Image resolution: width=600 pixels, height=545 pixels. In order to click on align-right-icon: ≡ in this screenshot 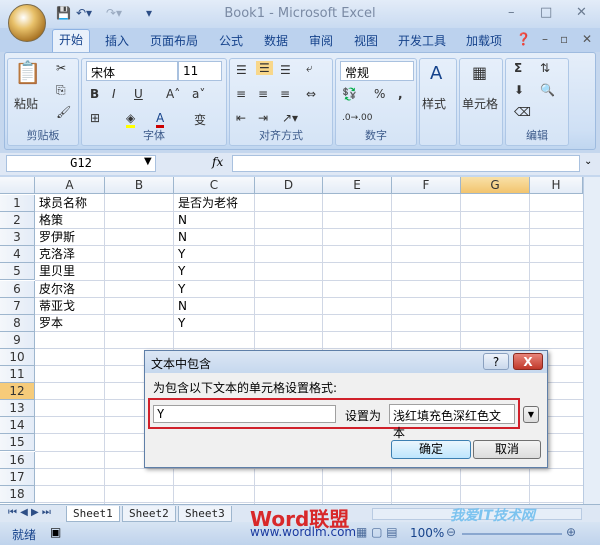, I will do `click(285, 94)`.